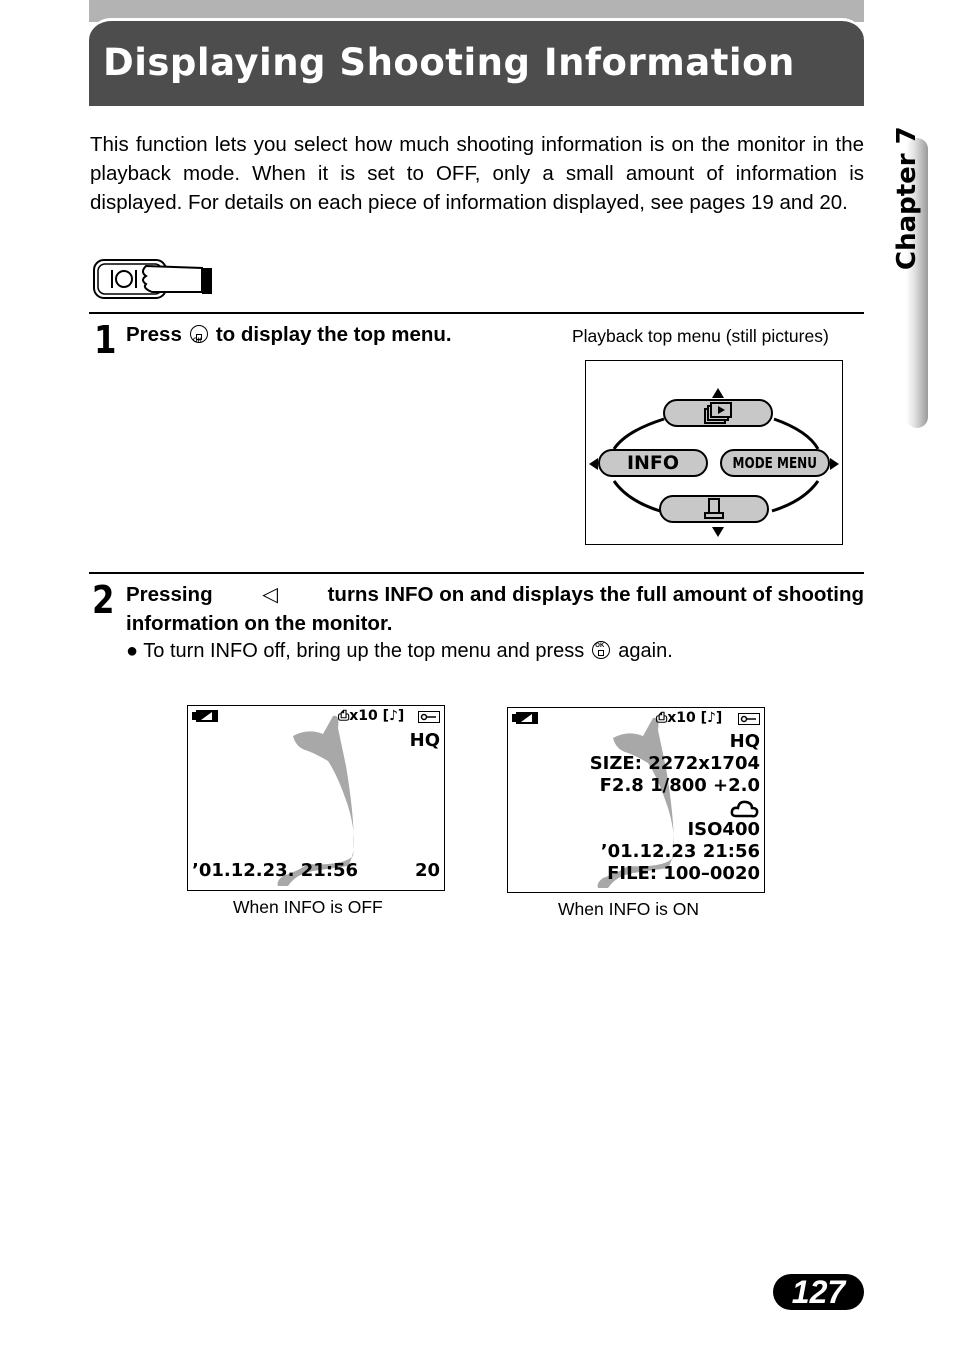  I want to click on menu-mode-menu-button: MODE MENU, so click(775, 463).